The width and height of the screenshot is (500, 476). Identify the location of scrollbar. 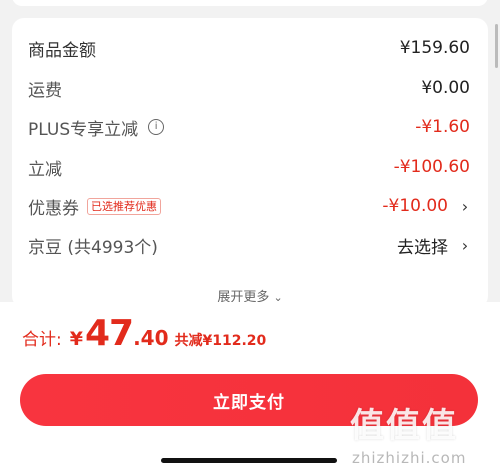
(496, 46).